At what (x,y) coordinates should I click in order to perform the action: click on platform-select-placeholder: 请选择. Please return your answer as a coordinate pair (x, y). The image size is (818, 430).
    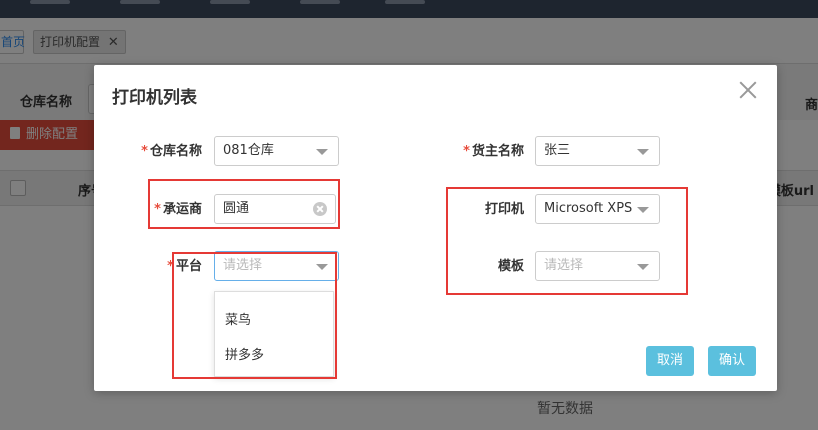
    Looking at the image, I should click on (243, 265).